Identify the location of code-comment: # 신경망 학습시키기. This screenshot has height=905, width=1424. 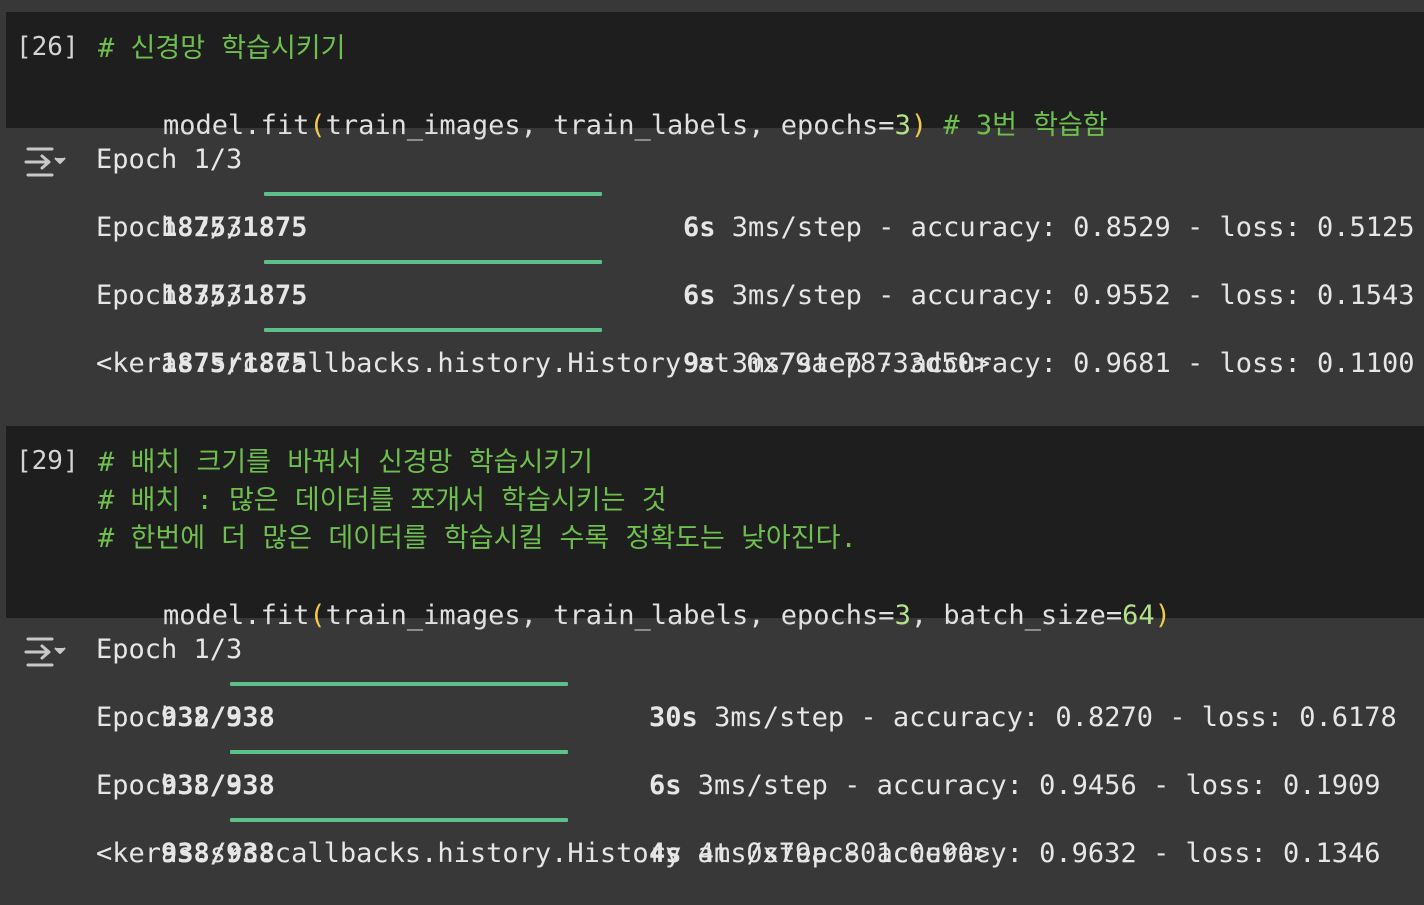
(222, 48).